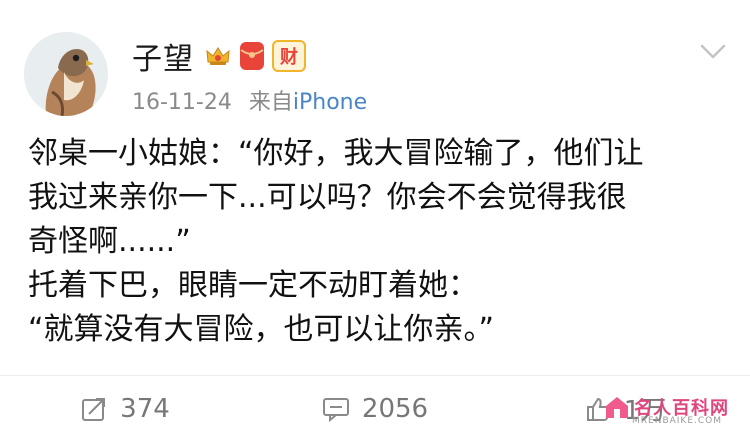 This screenshot has height=441, width=750. I want to click on watermark-domain: MRENBAIKE.COM, so click(677, 421).